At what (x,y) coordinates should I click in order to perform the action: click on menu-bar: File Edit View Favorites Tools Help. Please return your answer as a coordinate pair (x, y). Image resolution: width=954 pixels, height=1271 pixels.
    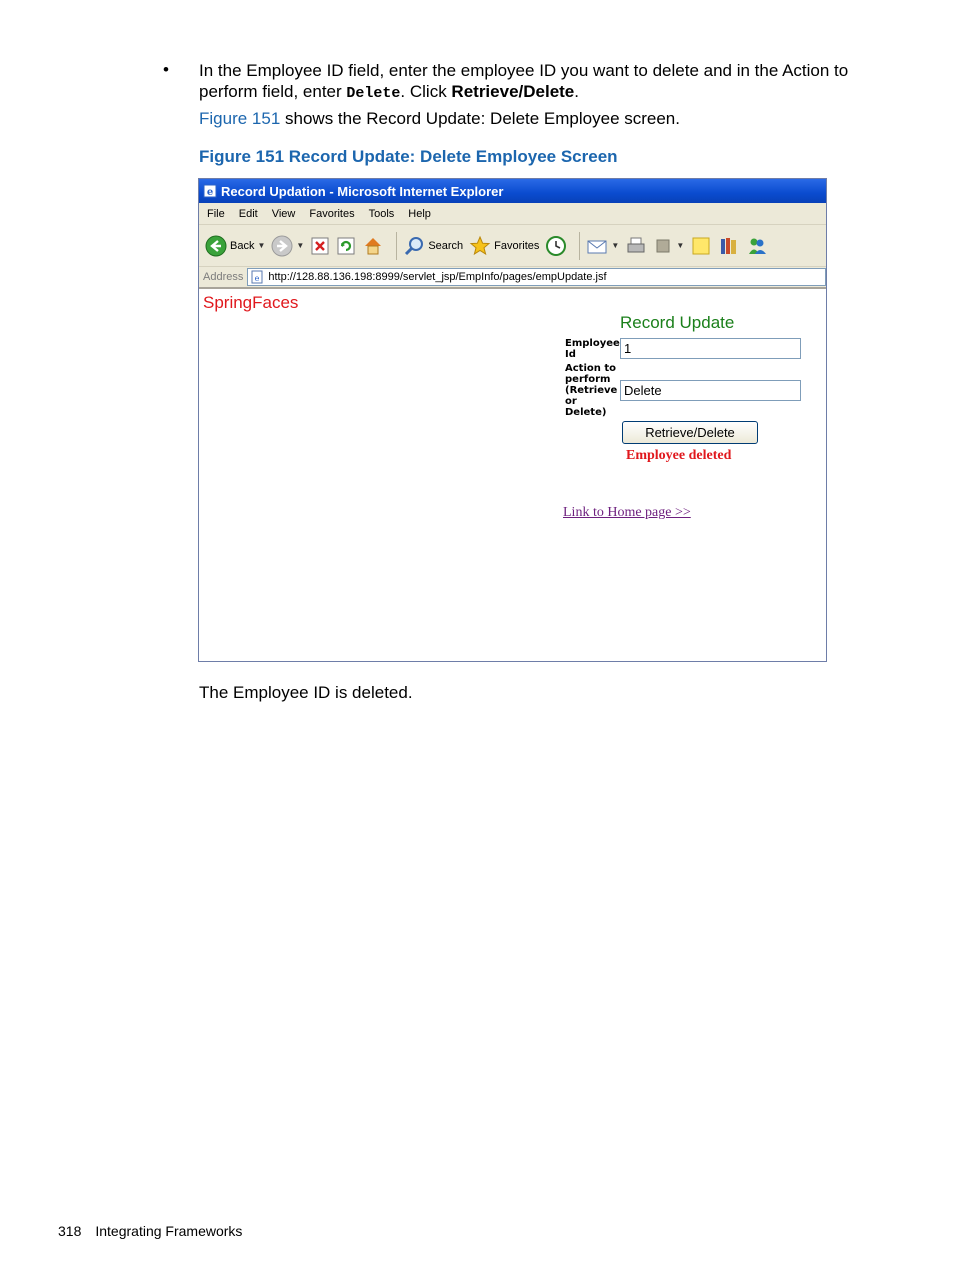
    Looking at the image, I should click on (512, 214).